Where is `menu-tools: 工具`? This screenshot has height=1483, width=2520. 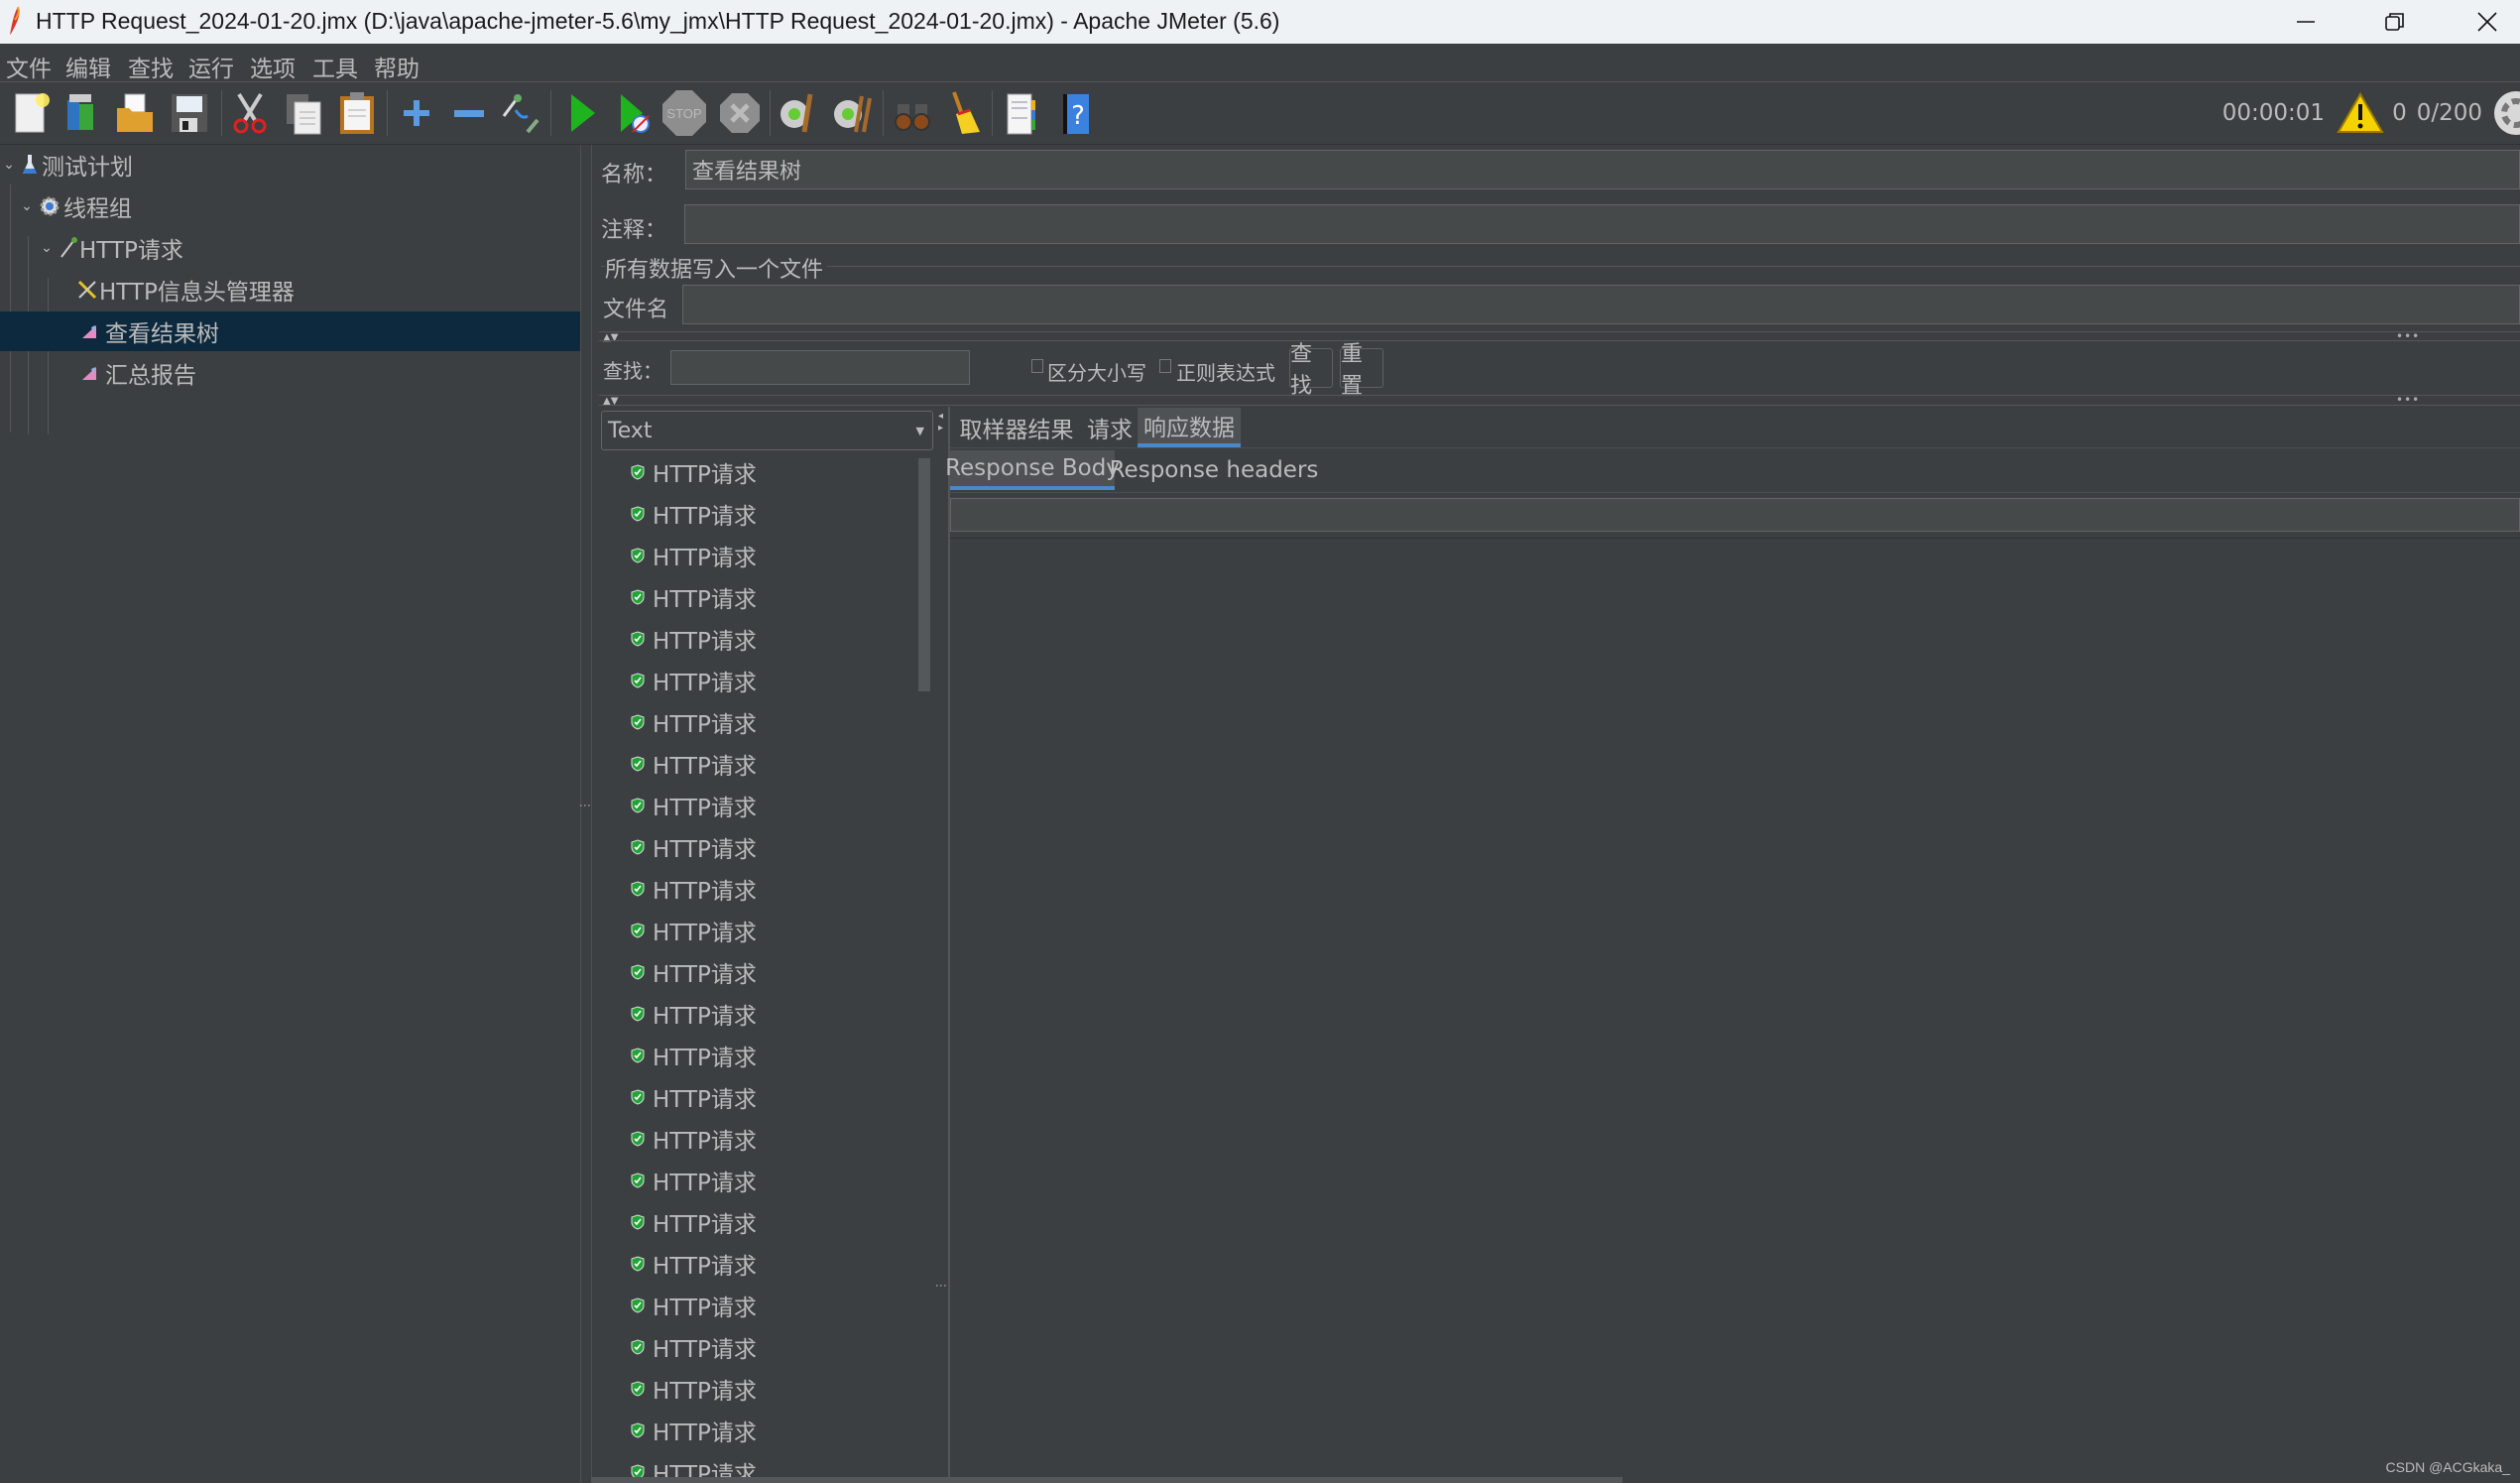 menu-tools: 工具 is located at coordinates (335, 66).